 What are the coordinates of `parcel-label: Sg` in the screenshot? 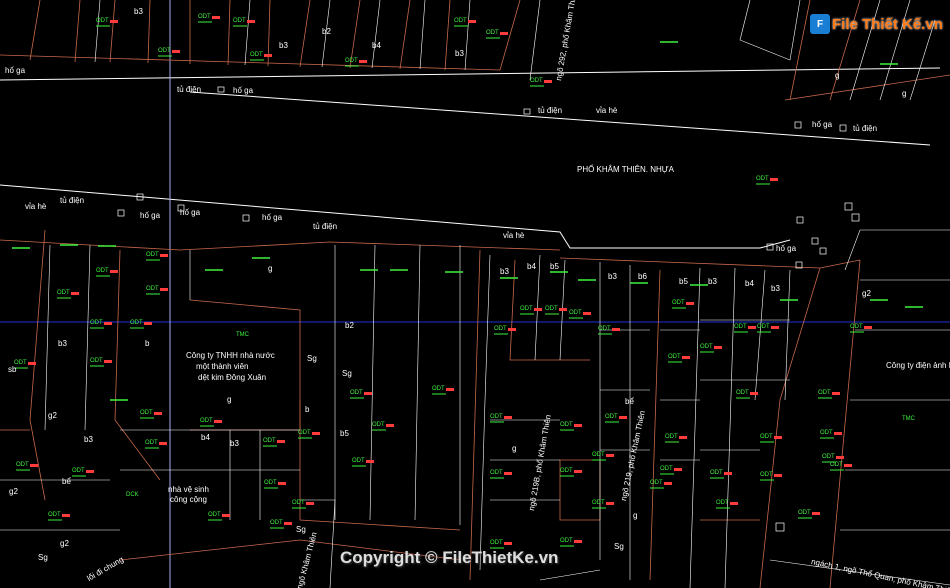 It's located at (301, 529).